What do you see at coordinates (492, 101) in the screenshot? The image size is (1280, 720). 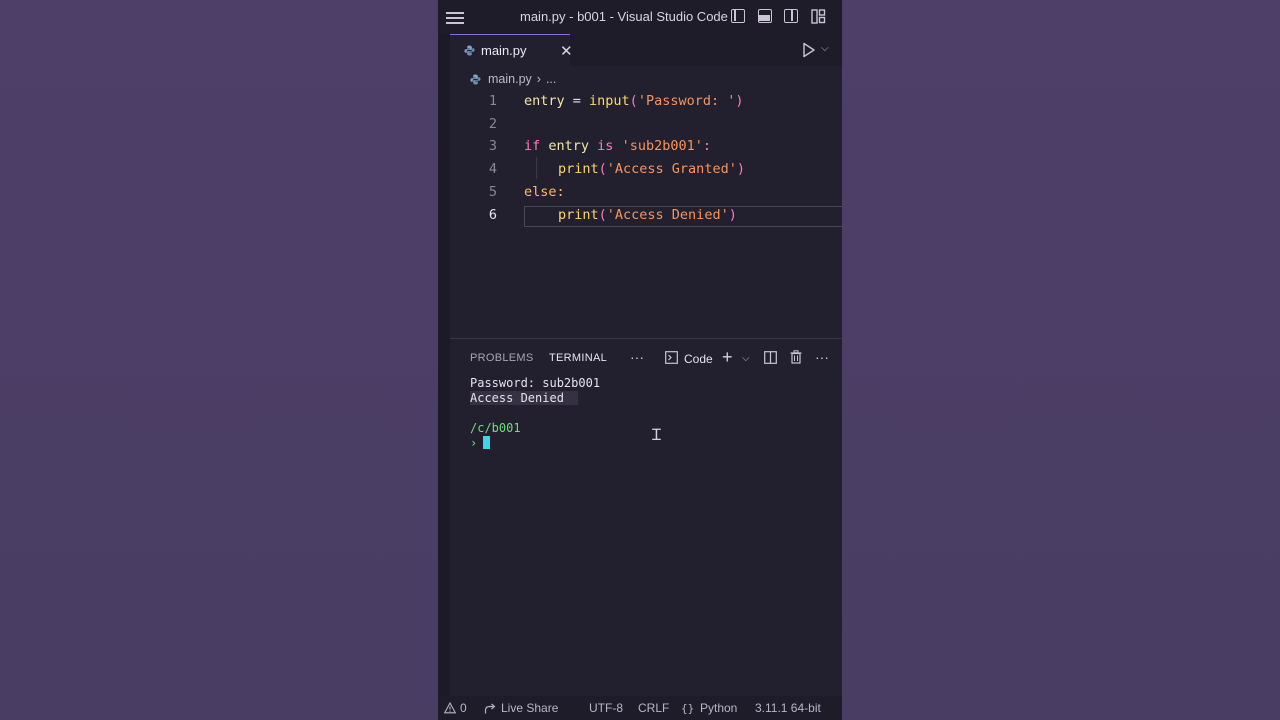 I see `line-number: 1` at bounding box center [492, 101].